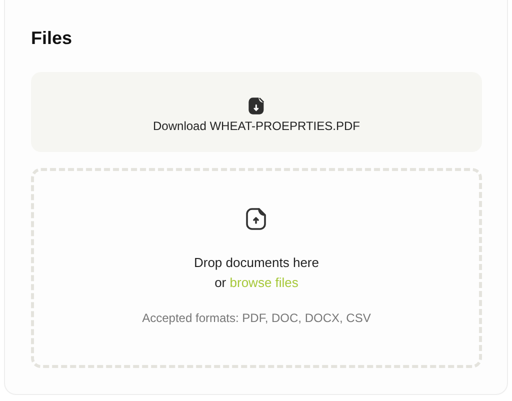 The width and height of the screenshot is (512, 401). What do you see at coordinates (256, 106) in the screenshot?
I see `file-download-icon` at bounding box center [256, 106].